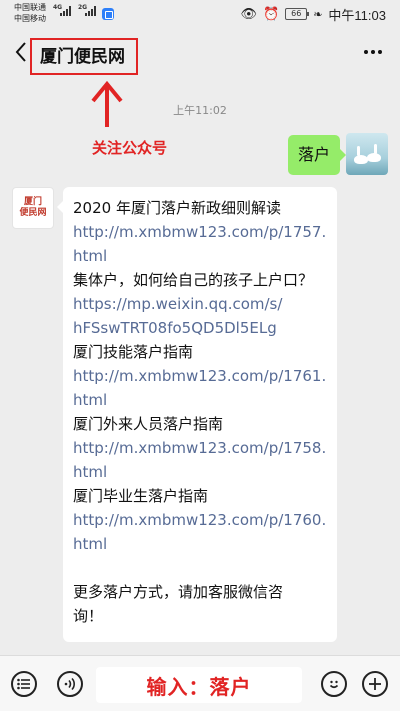 The height and width of the screenshot is (711, 400). I want to click on plus-icon, so click(375, 684).